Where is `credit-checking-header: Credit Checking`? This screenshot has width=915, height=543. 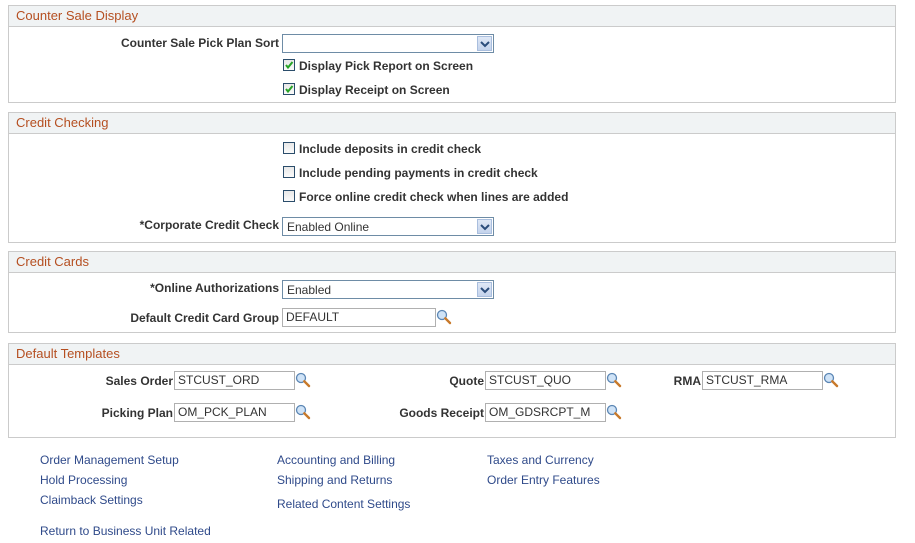
credit-checking-header: Credit Checking is located at coordinates (452, 123).